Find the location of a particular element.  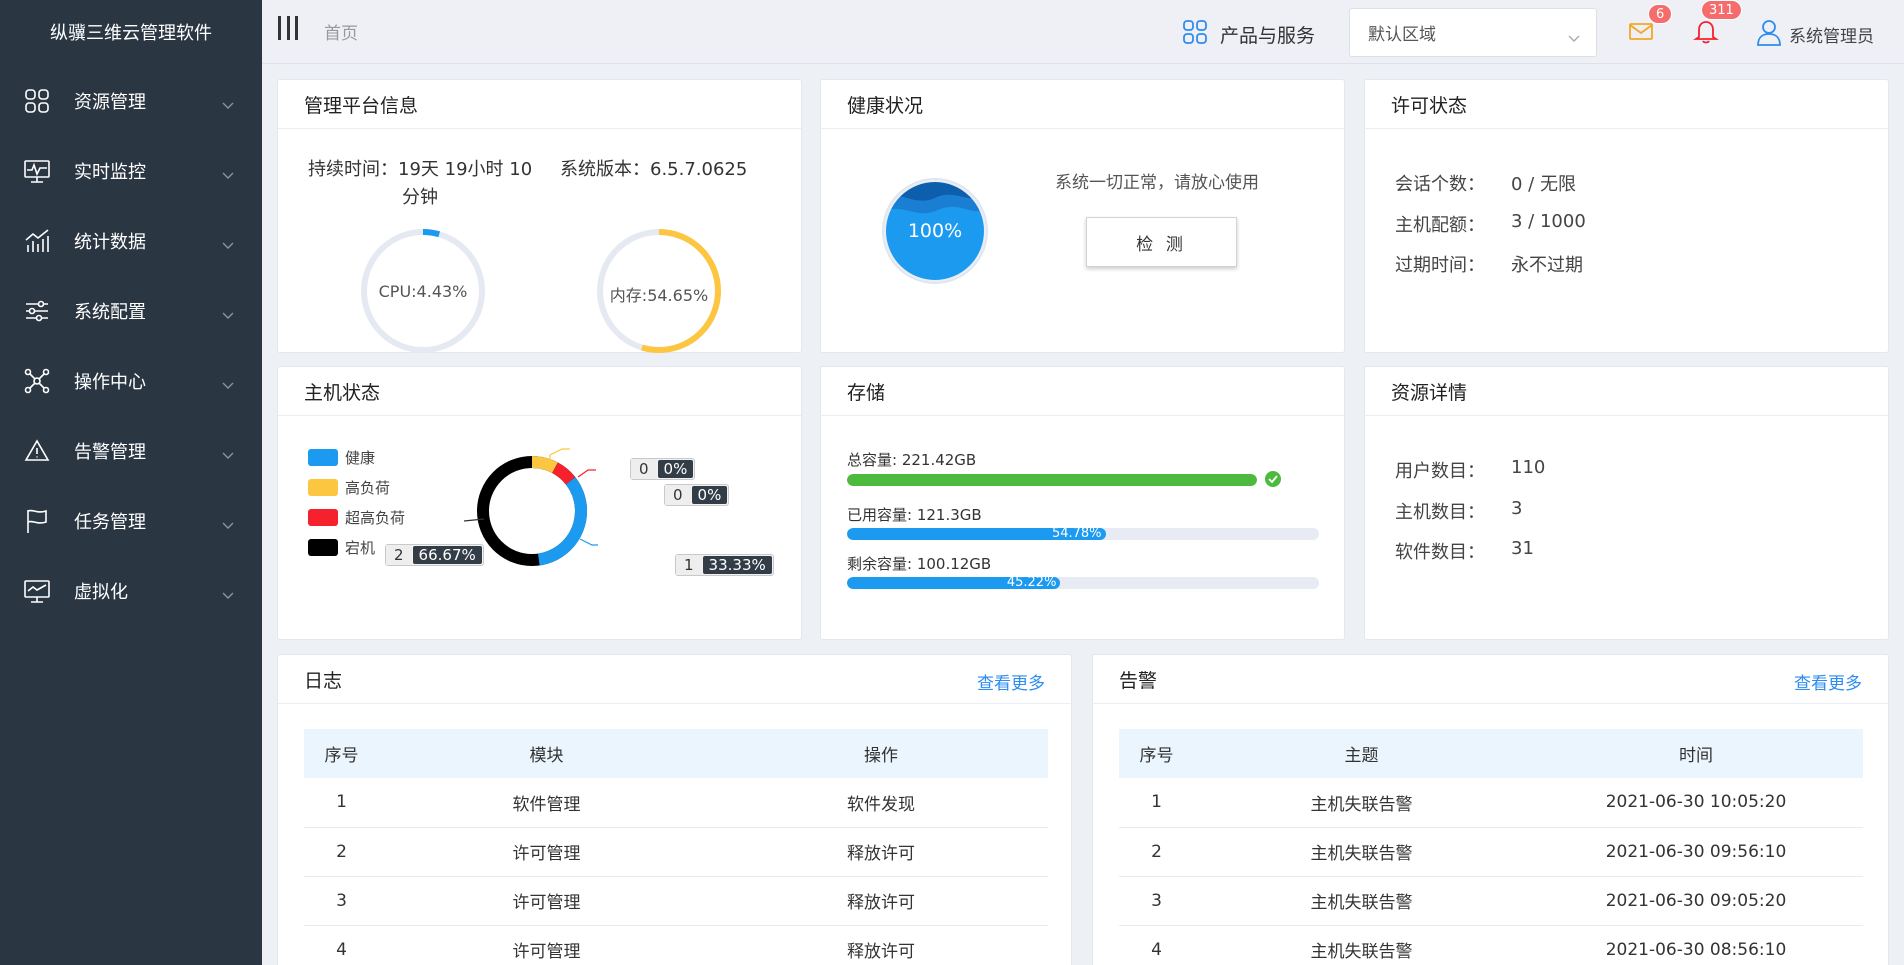

monitor-icon is located at coordinates (37, 171).